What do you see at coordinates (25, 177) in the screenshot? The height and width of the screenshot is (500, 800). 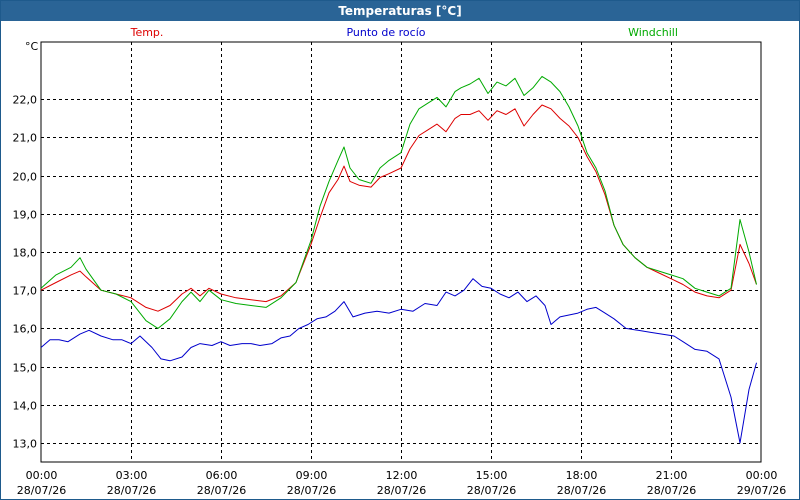 I see `y-tick-label: 20,0` at bounding box center [25, 177].